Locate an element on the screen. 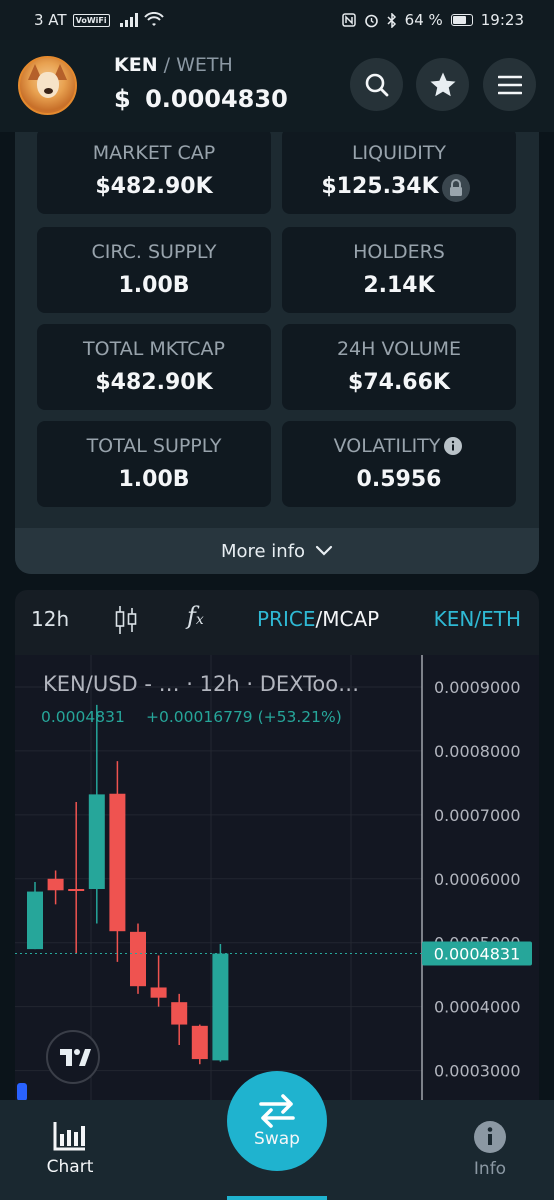 The width and height of the screenshot is (554, 1200). nav-info: Info is located at coordinates (490, 1149).